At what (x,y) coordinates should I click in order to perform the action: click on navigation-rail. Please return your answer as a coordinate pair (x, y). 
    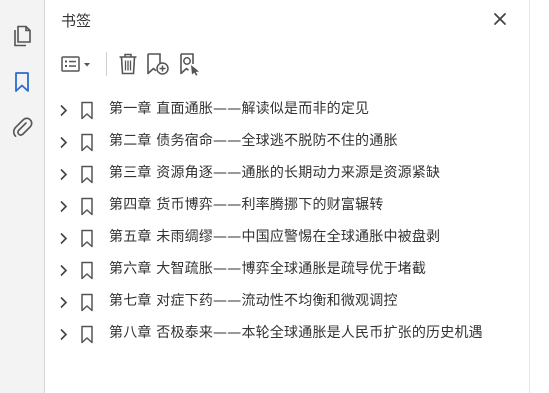
    Looking at the image, I should click on (22, 196).